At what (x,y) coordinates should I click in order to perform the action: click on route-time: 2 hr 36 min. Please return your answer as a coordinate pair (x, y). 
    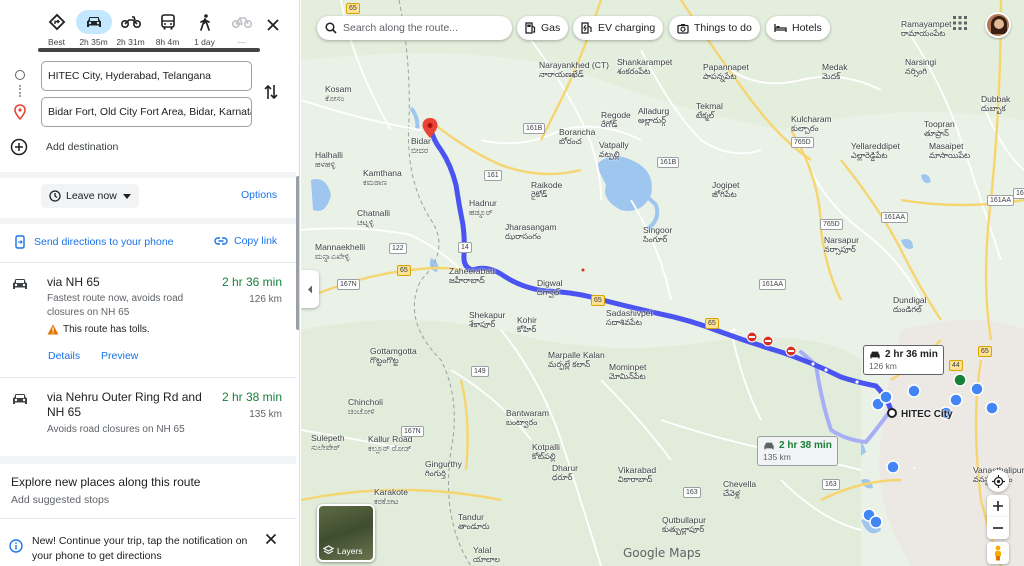
    Looking at the image, I should click on (251, 282).